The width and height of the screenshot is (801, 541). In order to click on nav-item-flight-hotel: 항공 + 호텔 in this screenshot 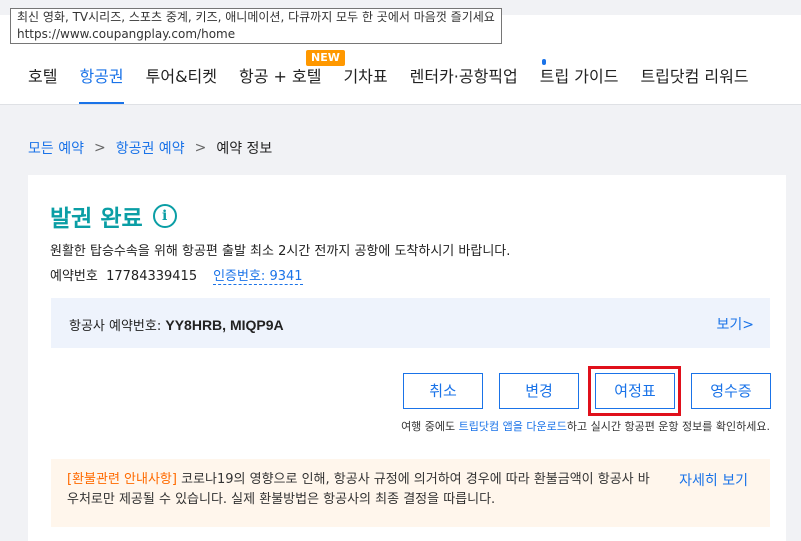, I will do `click(280, 84)`.